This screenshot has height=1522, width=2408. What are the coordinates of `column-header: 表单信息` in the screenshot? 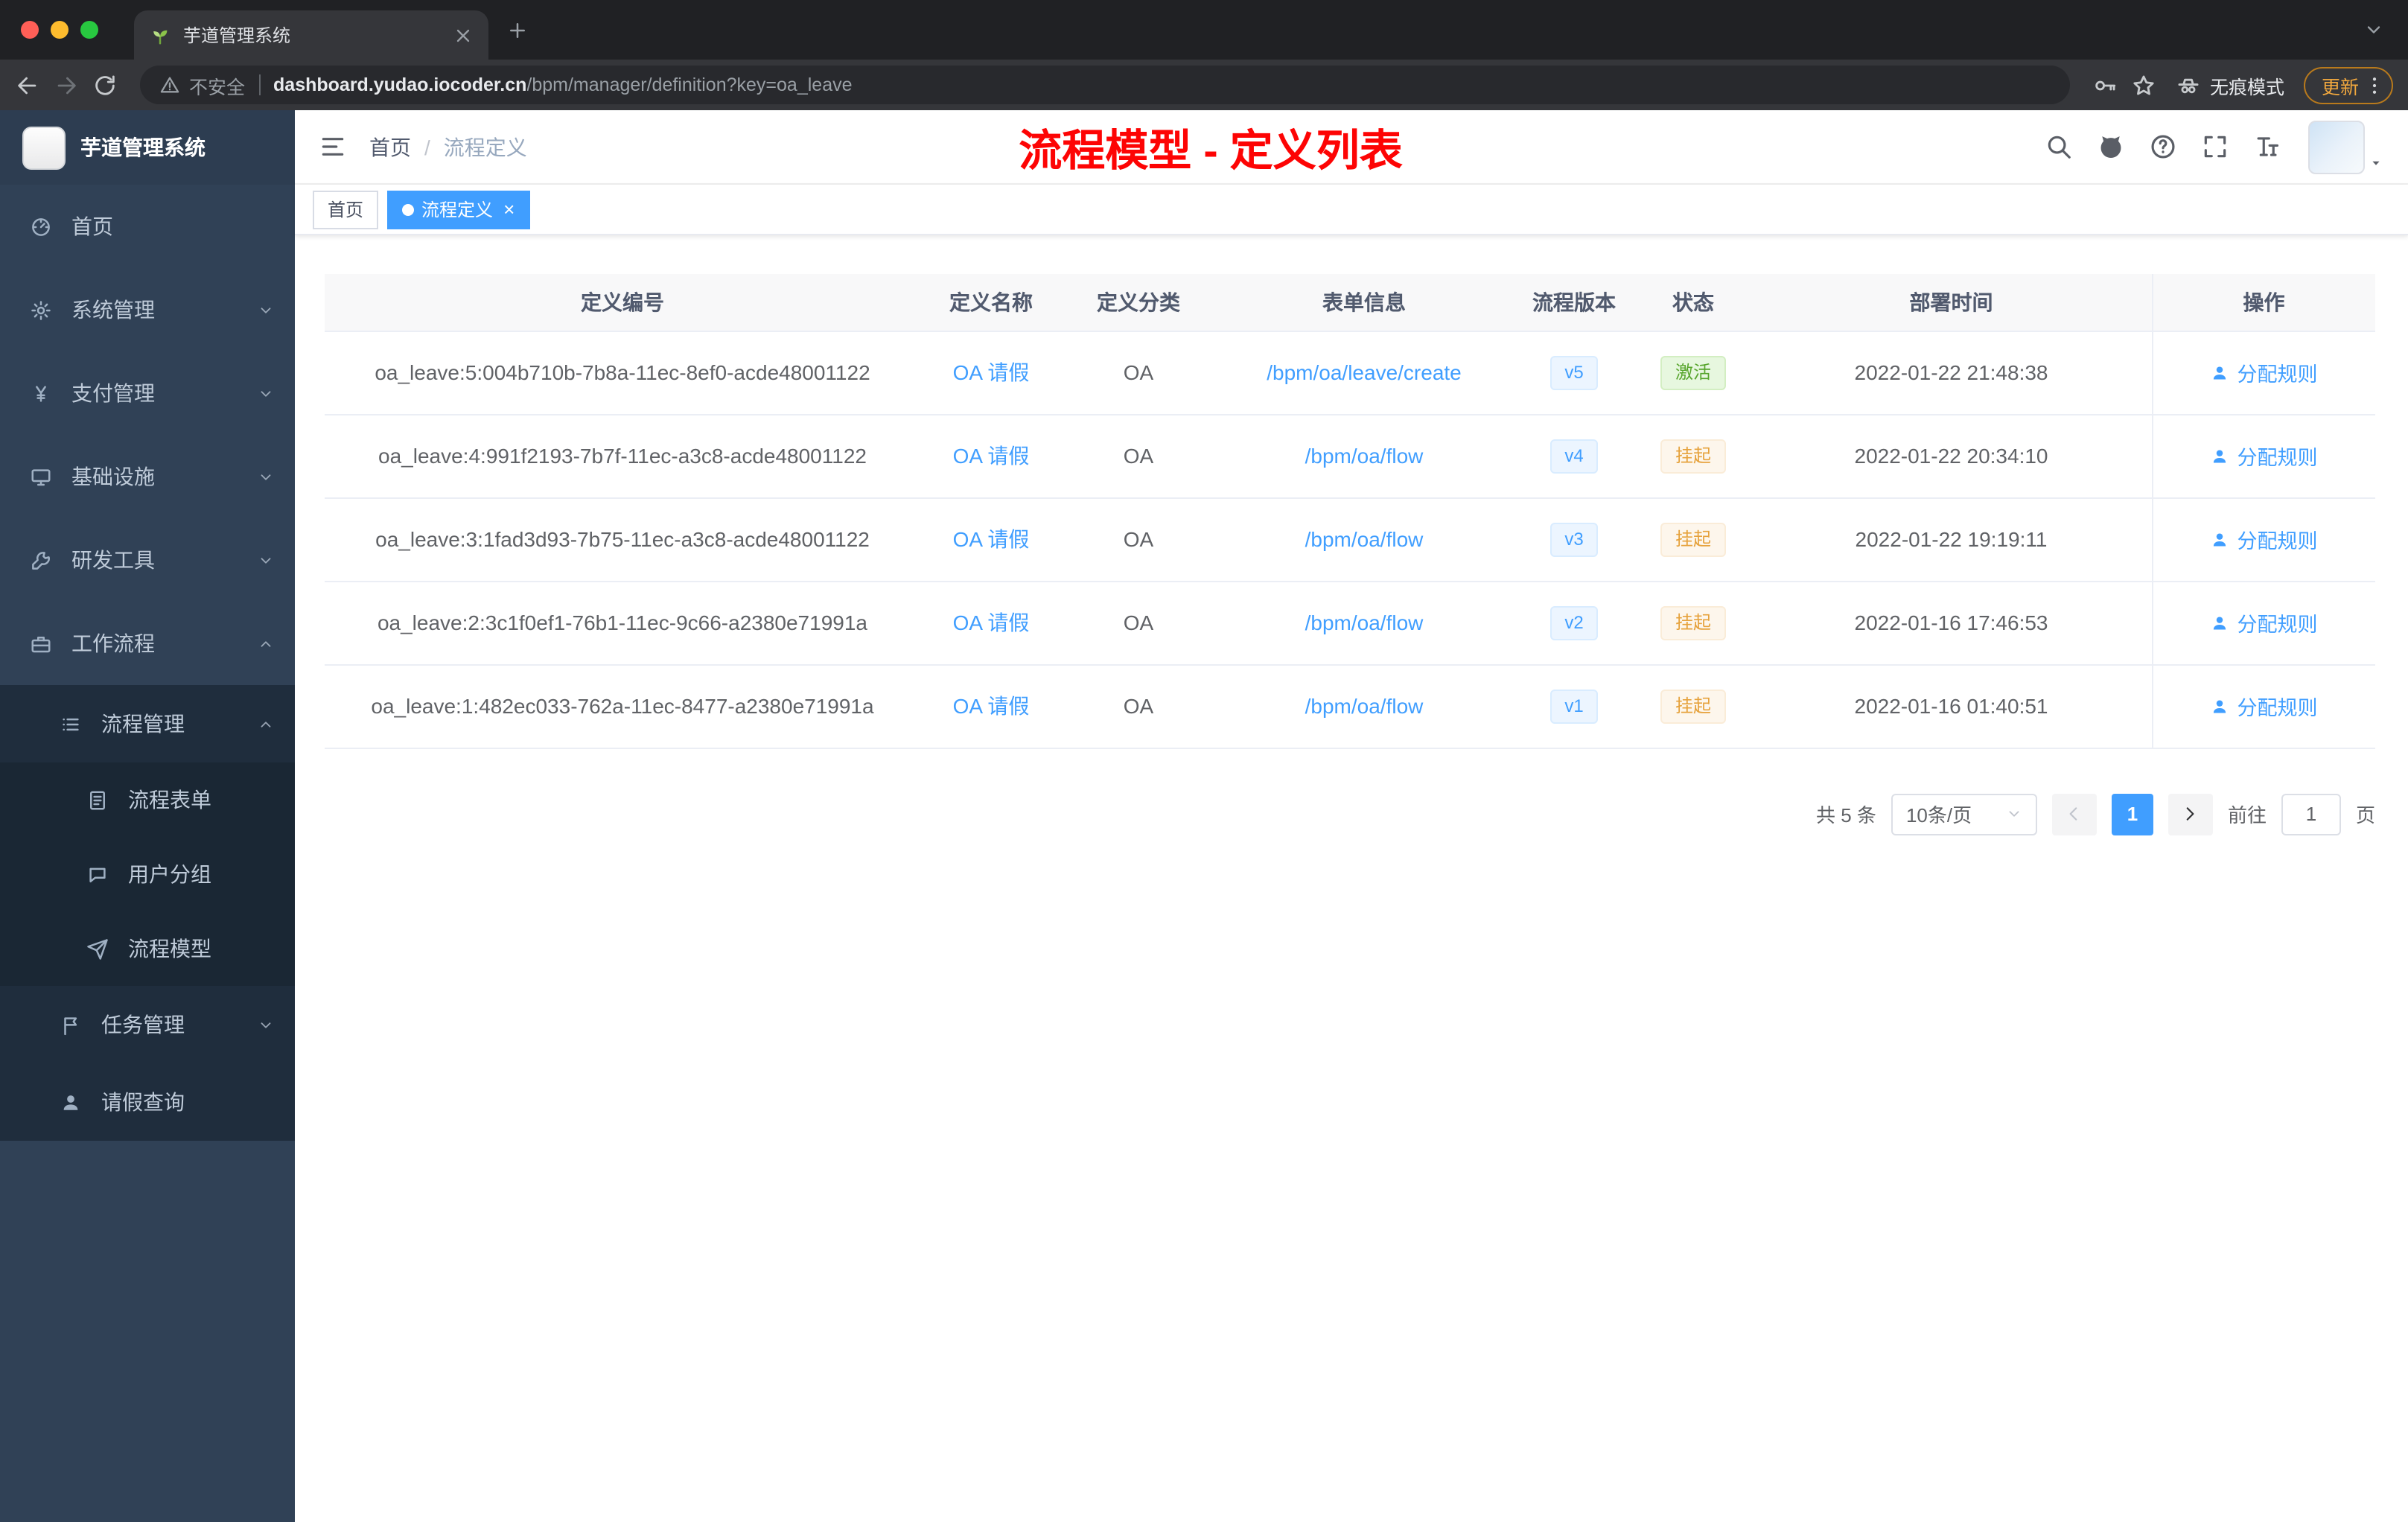 It's located at (1364, 302).